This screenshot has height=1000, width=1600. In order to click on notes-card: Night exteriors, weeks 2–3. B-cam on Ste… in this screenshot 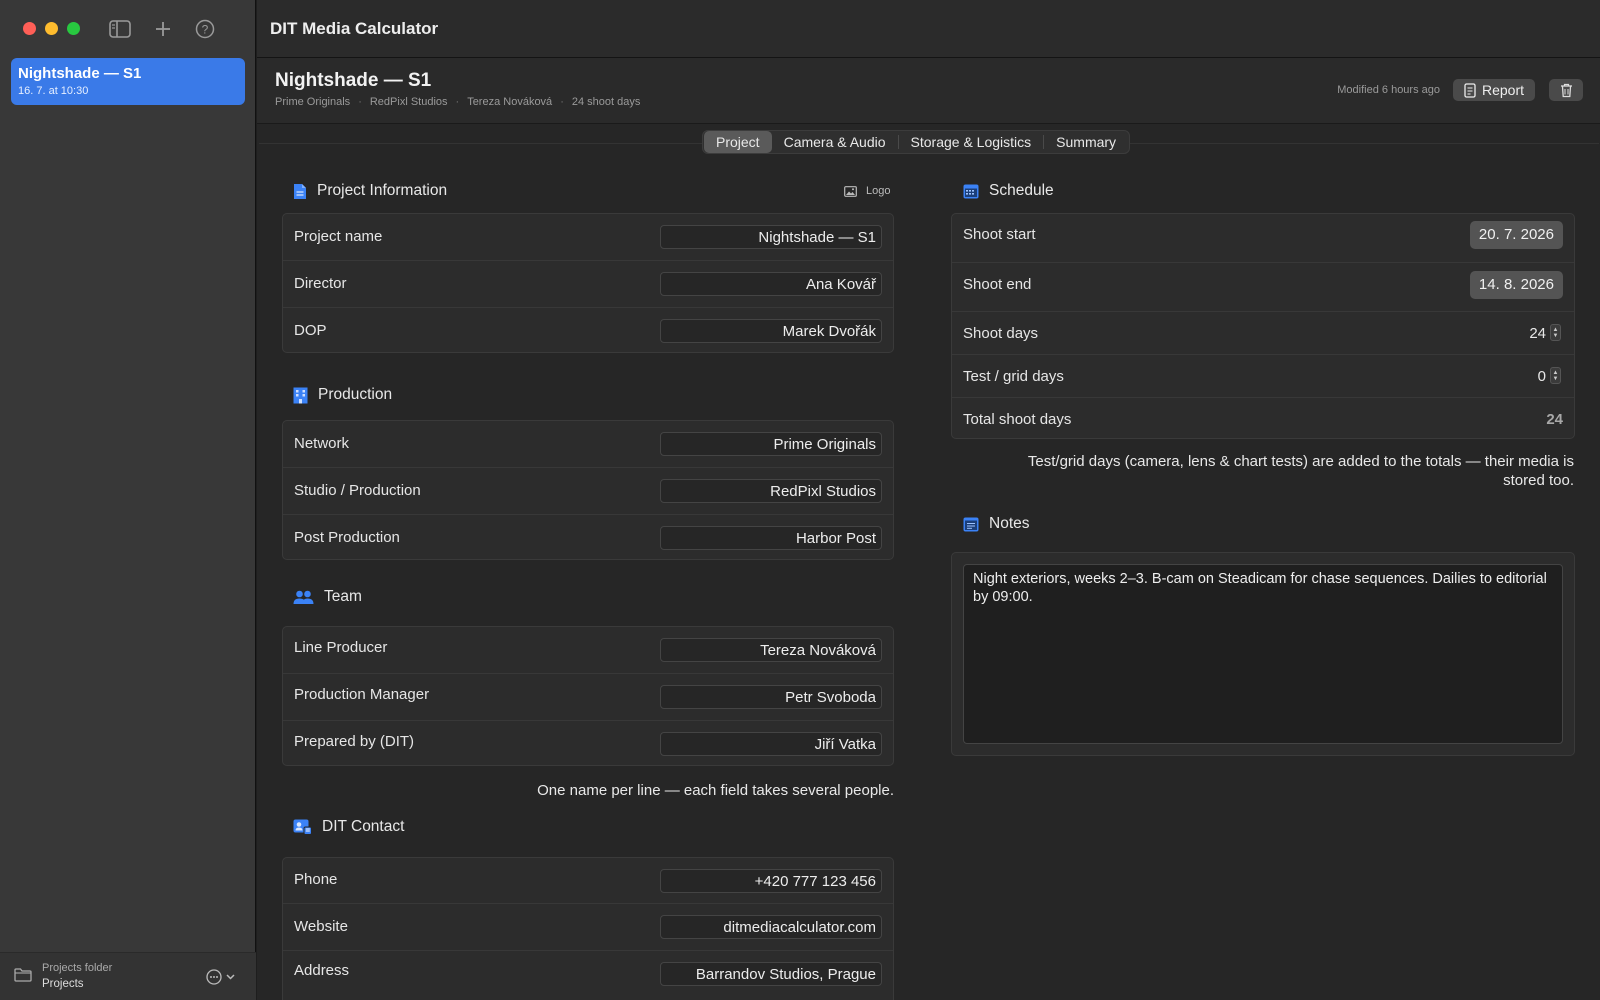, I will do `click(1263, 654)`.